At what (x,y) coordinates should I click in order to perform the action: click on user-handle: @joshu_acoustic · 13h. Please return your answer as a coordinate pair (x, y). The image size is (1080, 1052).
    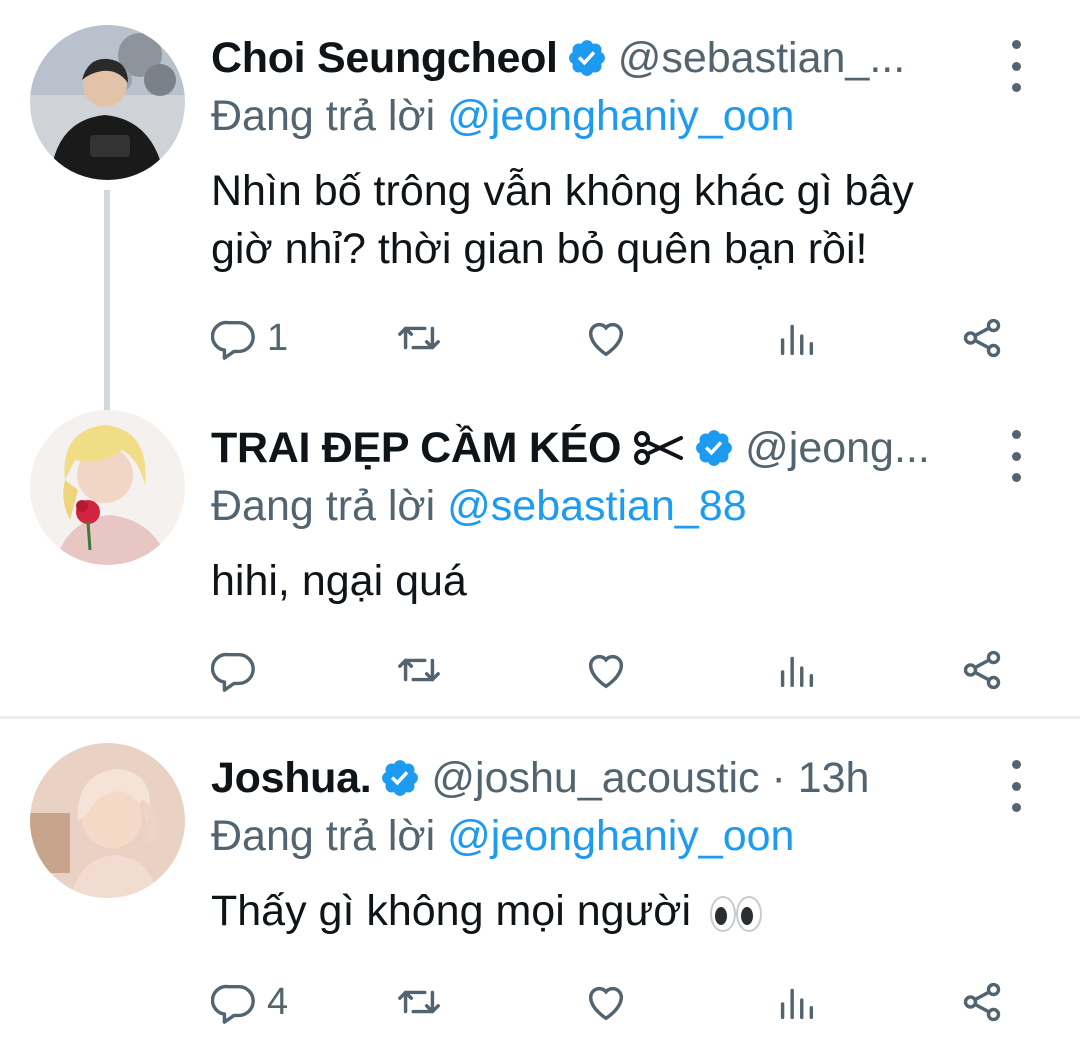
    Looking at the image, I should click on (650, 778).